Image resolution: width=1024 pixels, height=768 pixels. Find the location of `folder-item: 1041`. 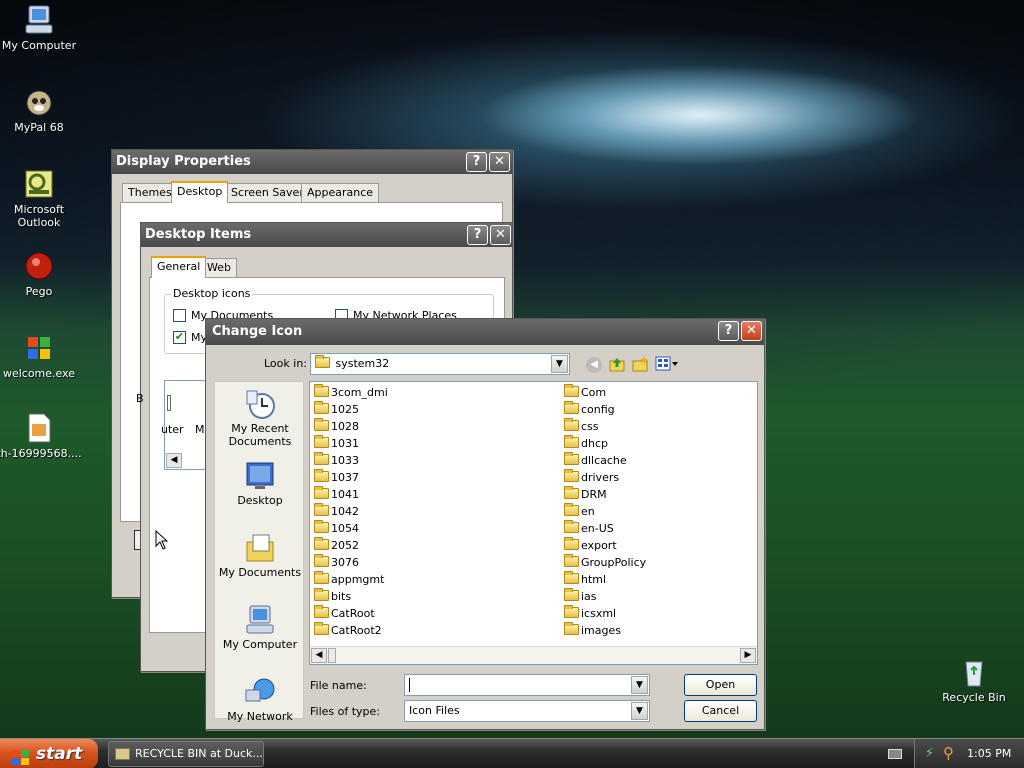

folder-item: 1041 is located at coordinates (336, 494).